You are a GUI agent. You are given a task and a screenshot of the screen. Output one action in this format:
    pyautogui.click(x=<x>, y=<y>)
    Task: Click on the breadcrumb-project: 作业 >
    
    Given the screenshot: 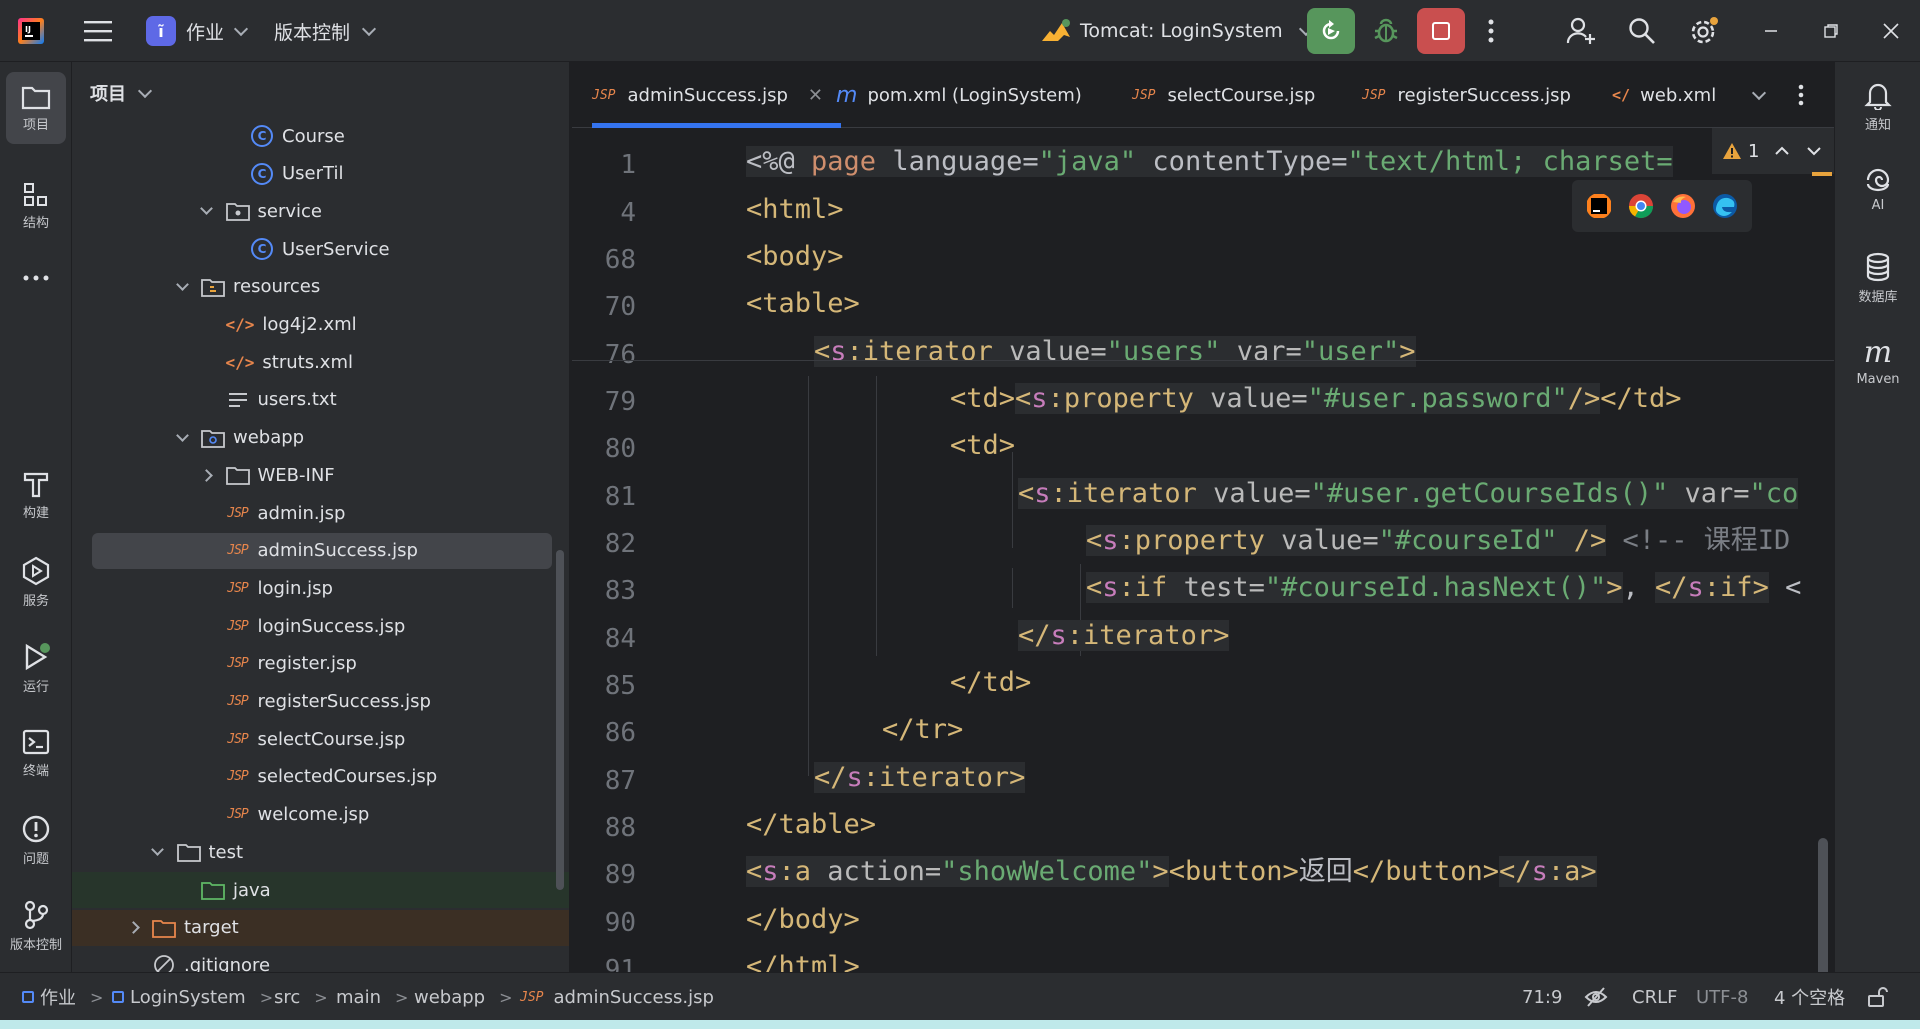 What is the action you would take?
    pyautogui.click(x=62, y=997)
    